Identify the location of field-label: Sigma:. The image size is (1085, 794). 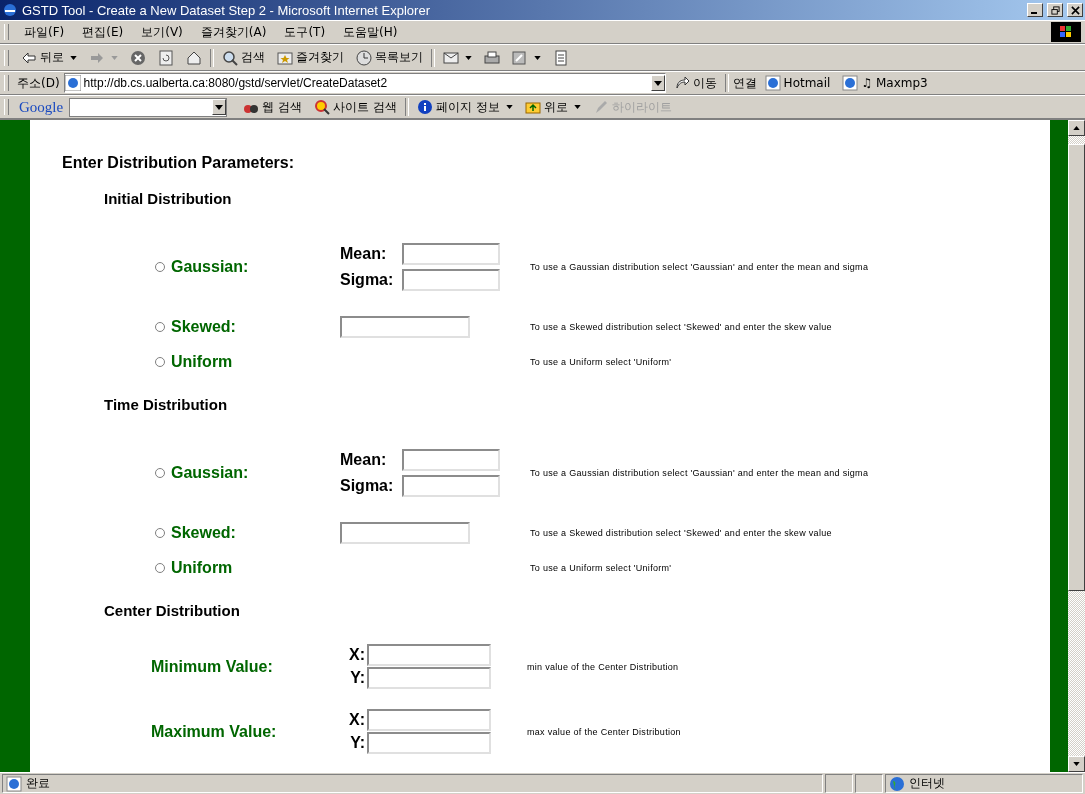
(367, 486).